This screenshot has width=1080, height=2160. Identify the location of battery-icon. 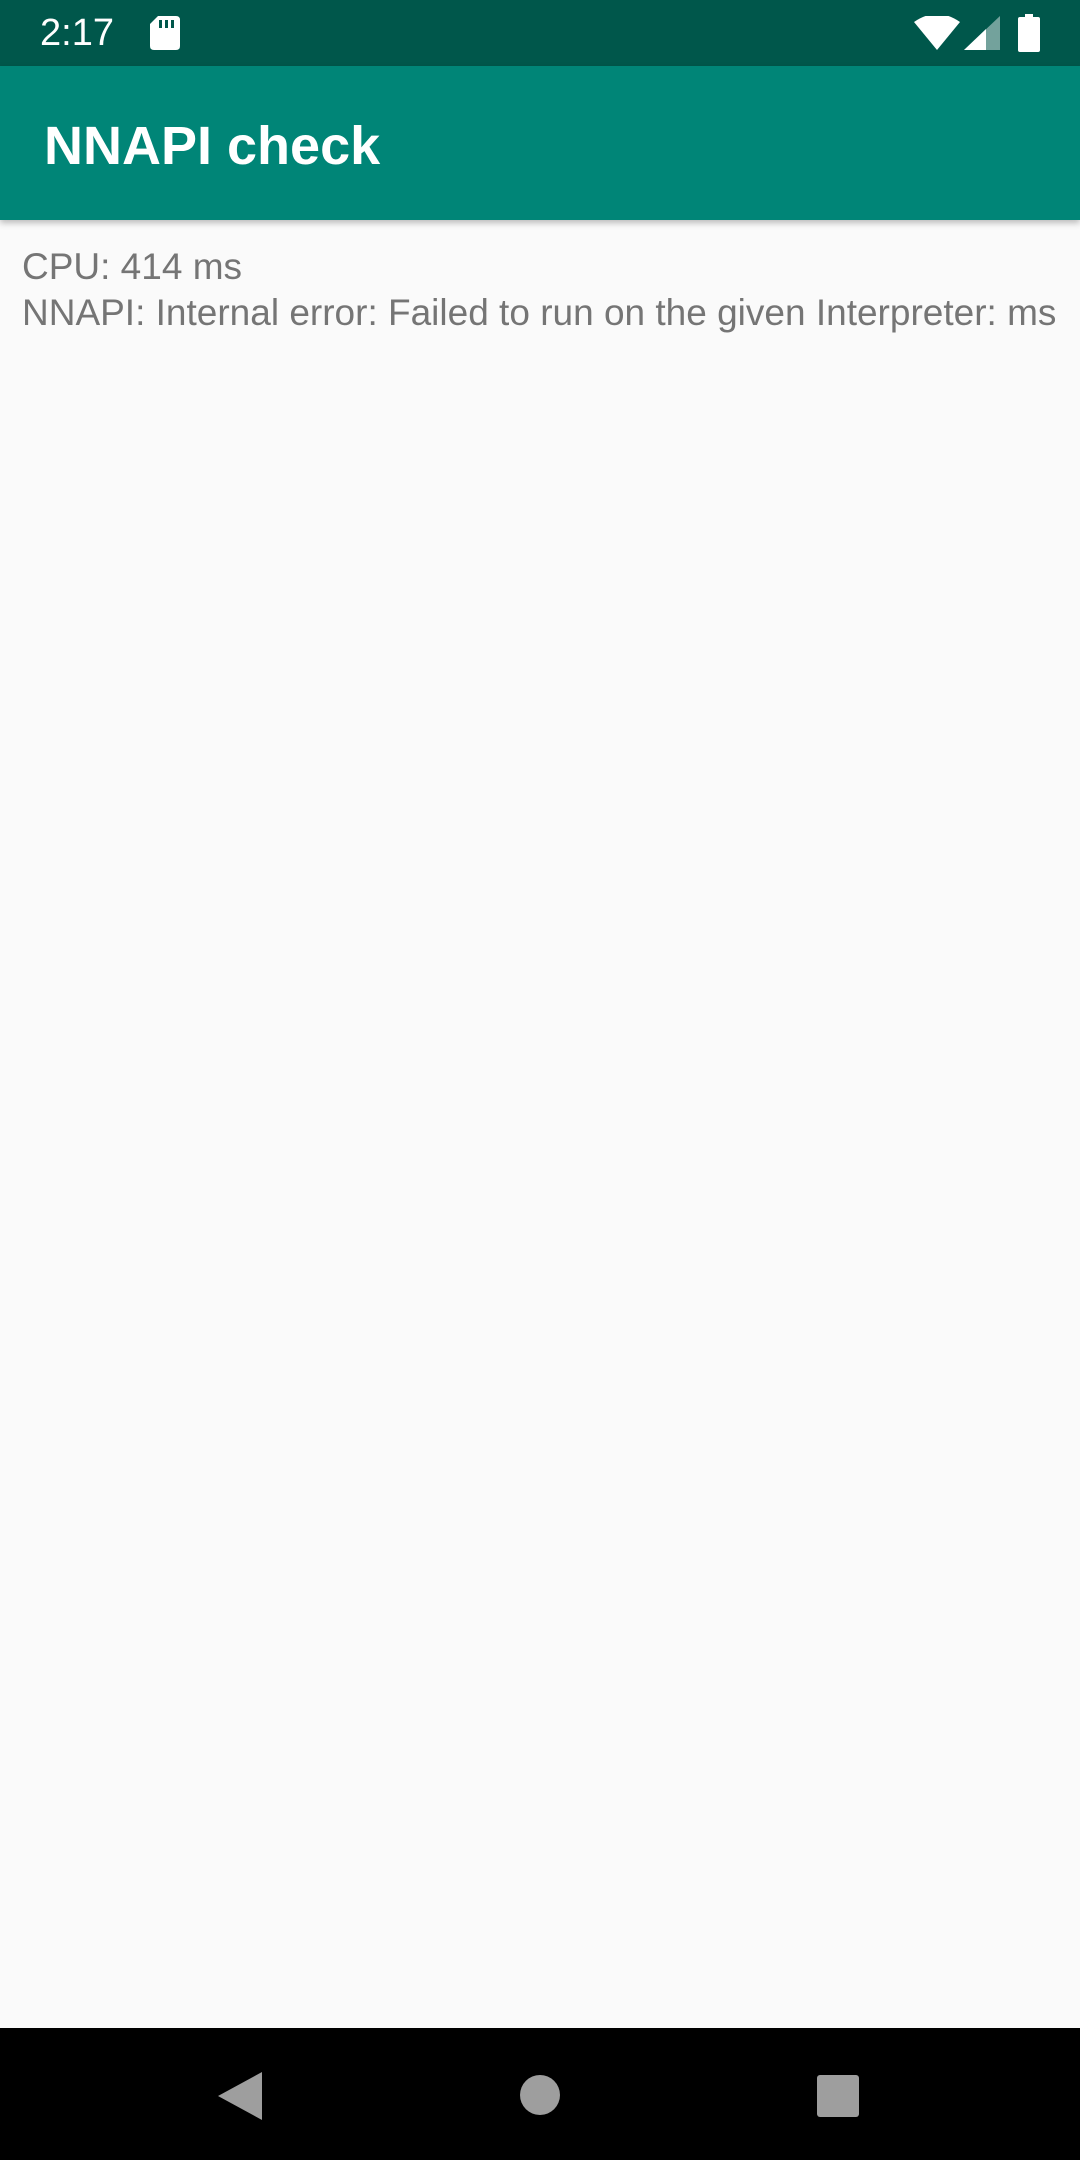
(1029, 33).